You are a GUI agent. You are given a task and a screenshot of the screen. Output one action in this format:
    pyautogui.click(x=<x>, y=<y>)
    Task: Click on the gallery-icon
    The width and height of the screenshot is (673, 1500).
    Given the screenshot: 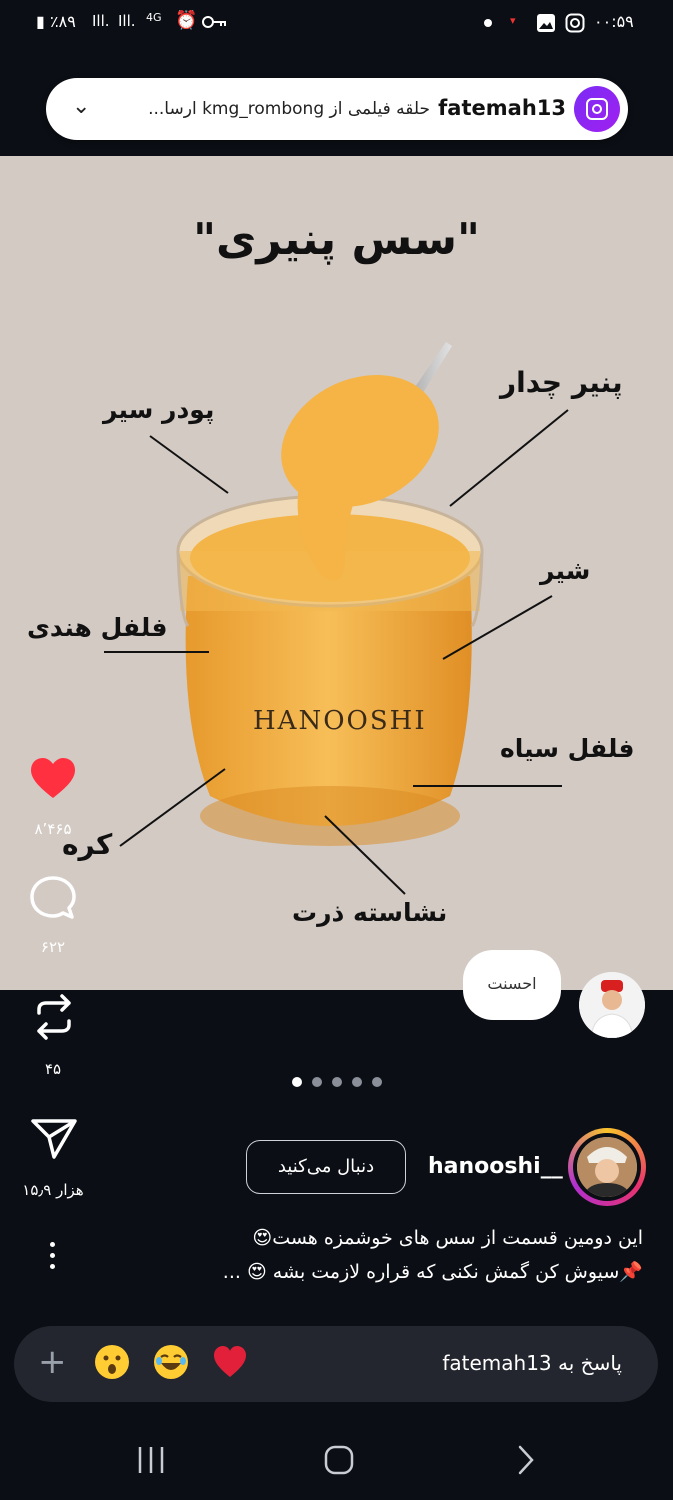 What is the action you would take?
    pyautogui.click(x=546, y=23)
    